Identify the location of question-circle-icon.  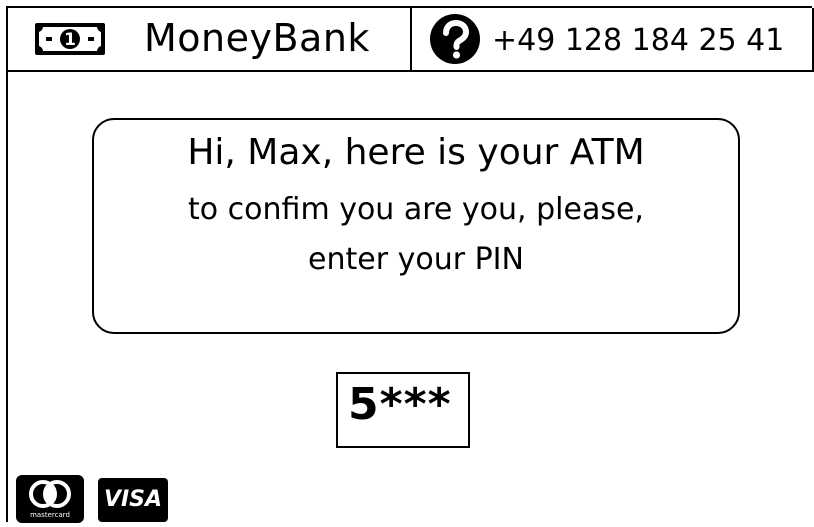
(455, 39).